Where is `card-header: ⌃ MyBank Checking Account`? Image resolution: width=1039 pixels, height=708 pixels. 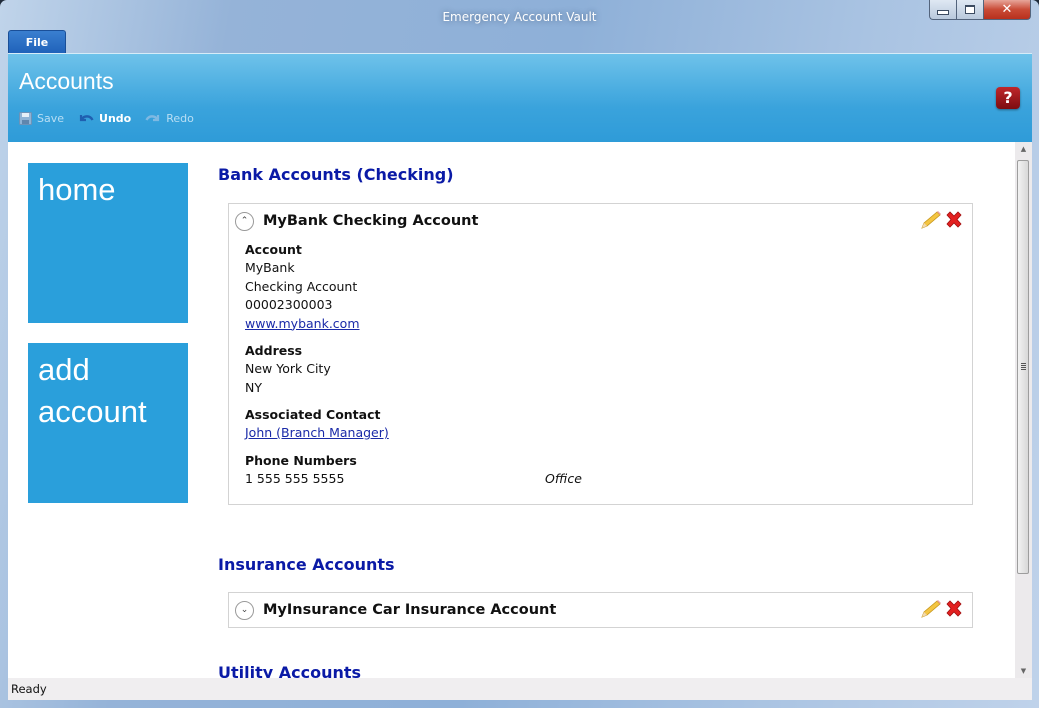 card-header: ⌃ MyBank Checking Account is located at coordinates (600, 221).